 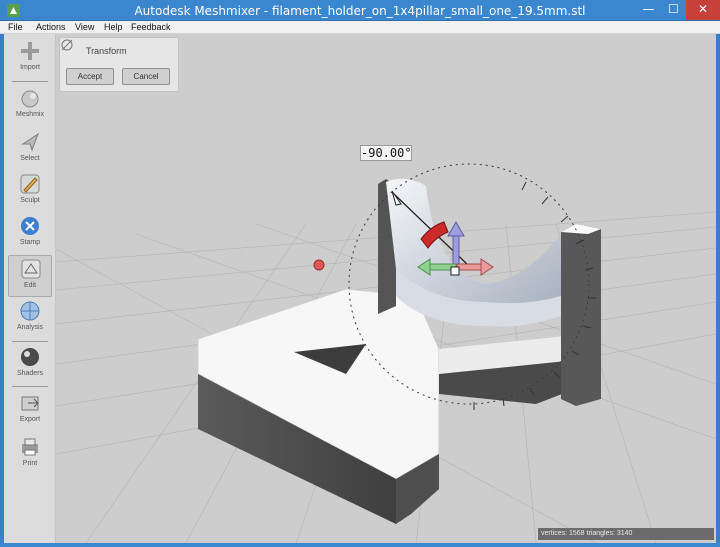 I want to click on tool-print: Print, so click(x=30, y=455).